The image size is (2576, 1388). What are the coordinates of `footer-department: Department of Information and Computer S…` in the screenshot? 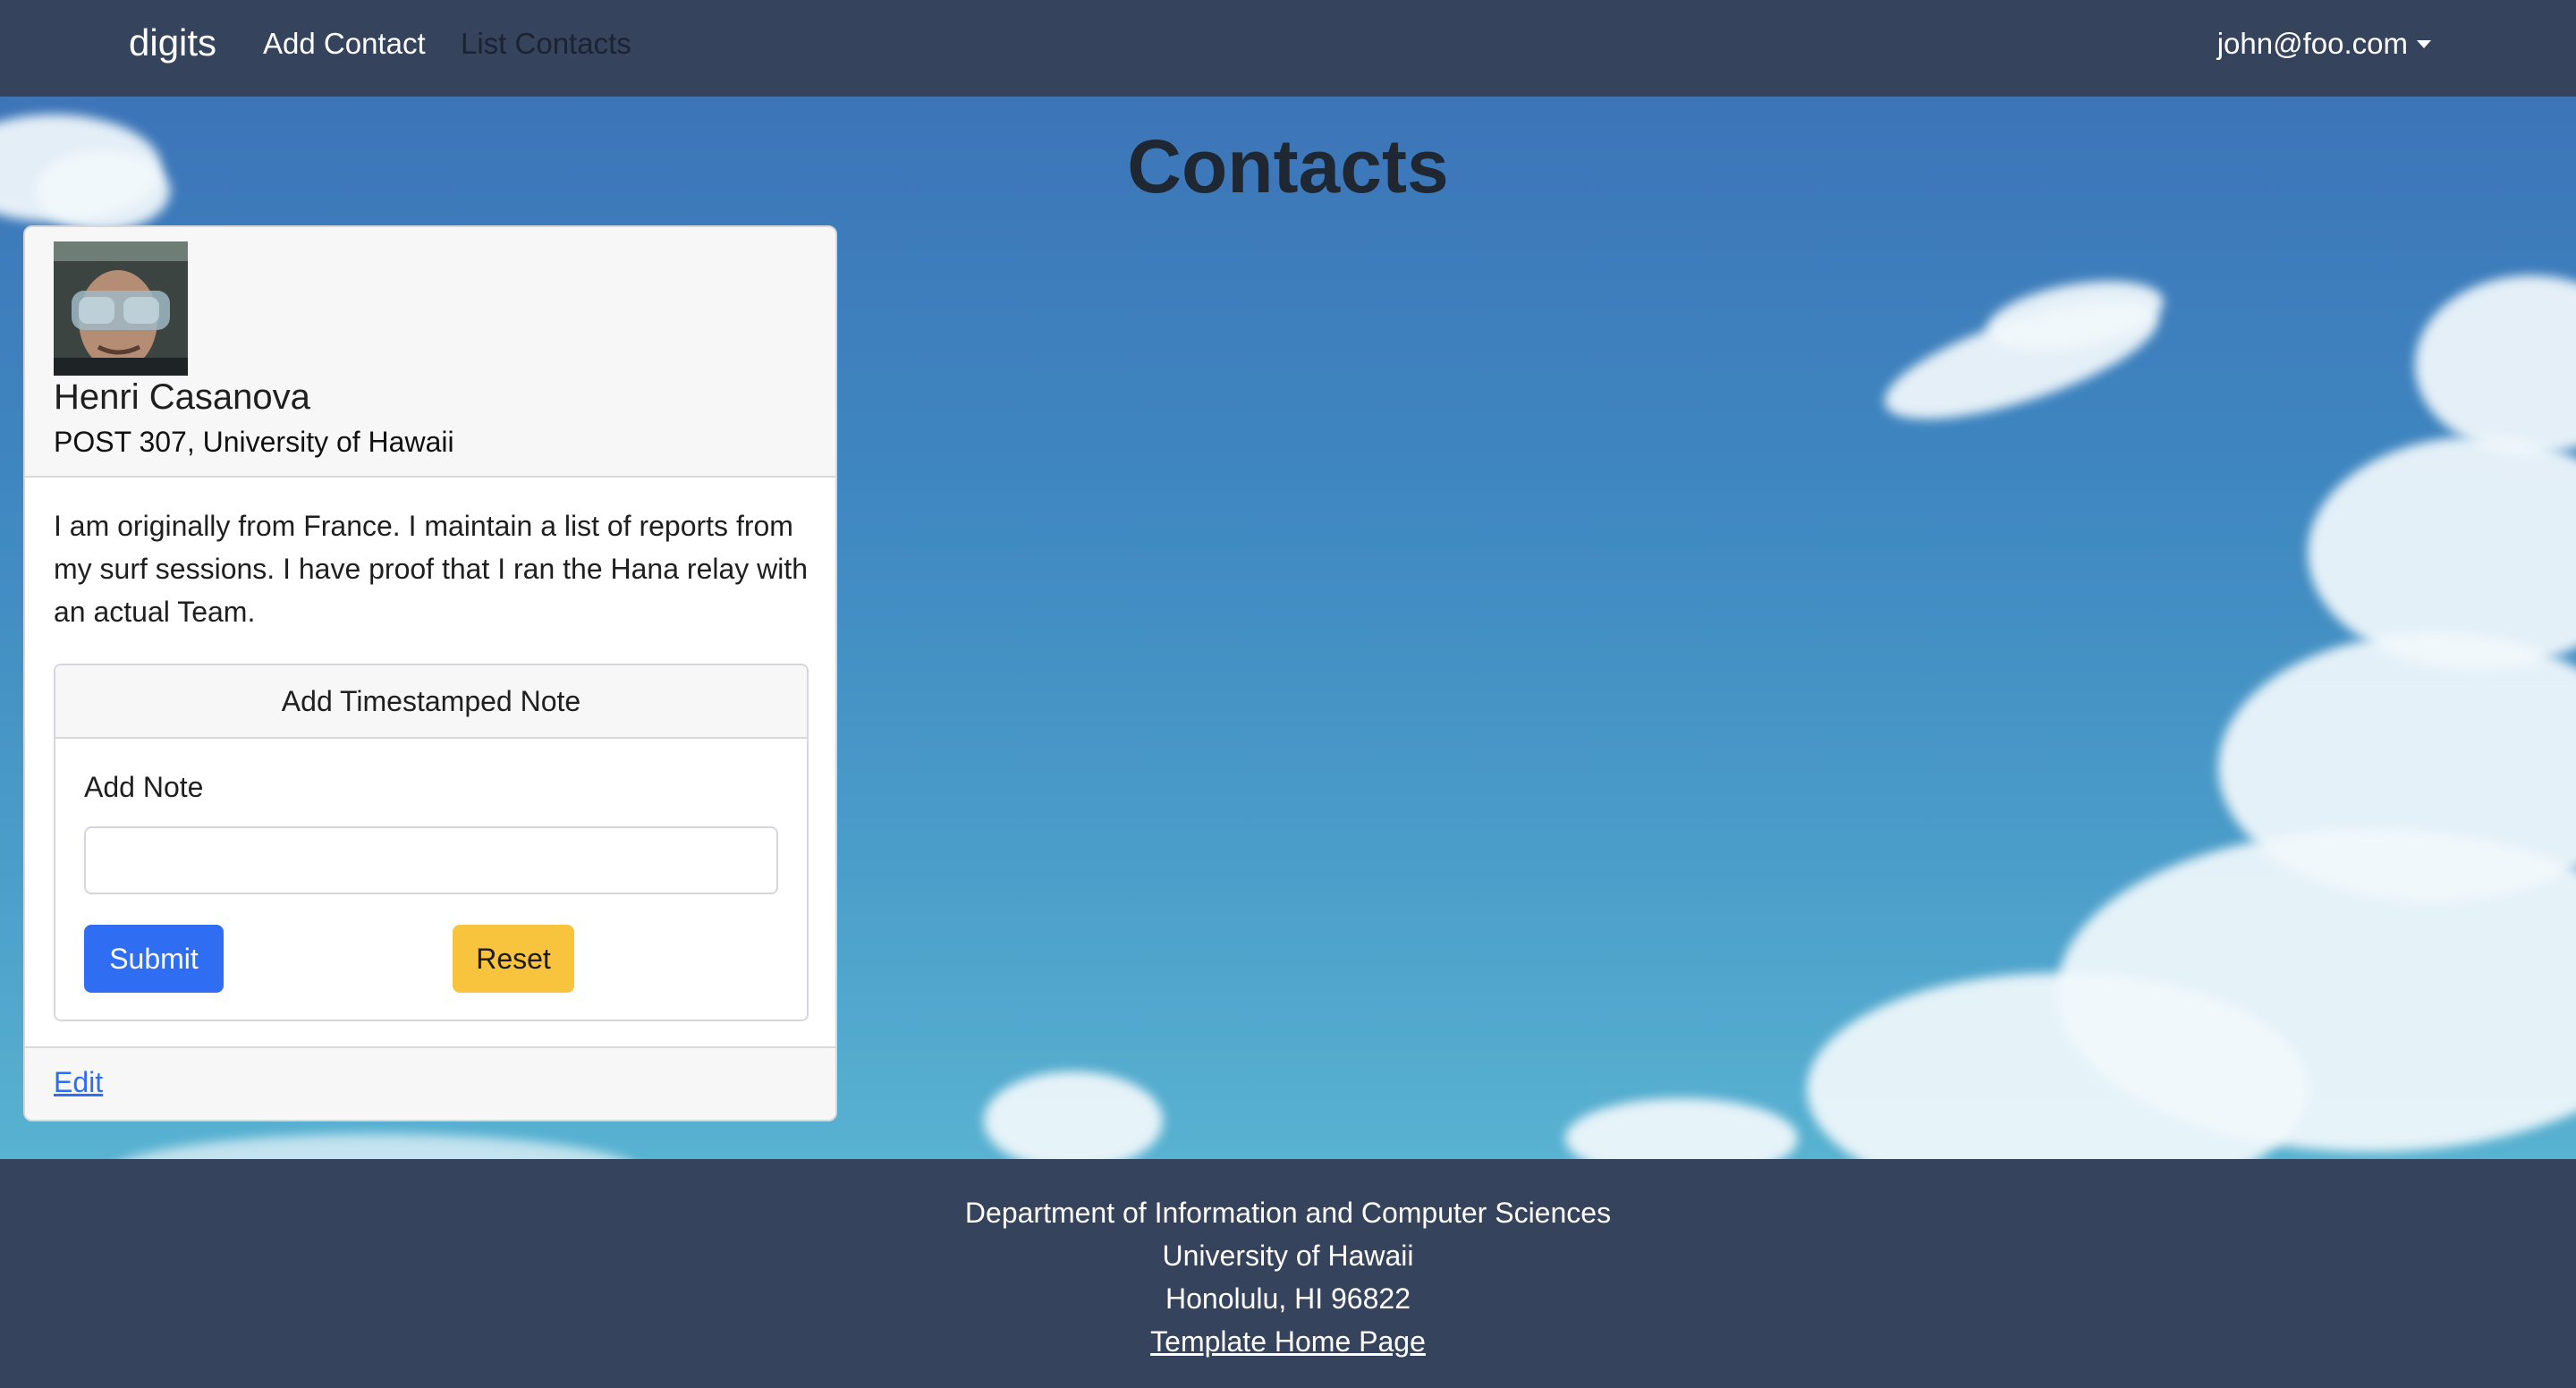 It's located at (1288, 1213).